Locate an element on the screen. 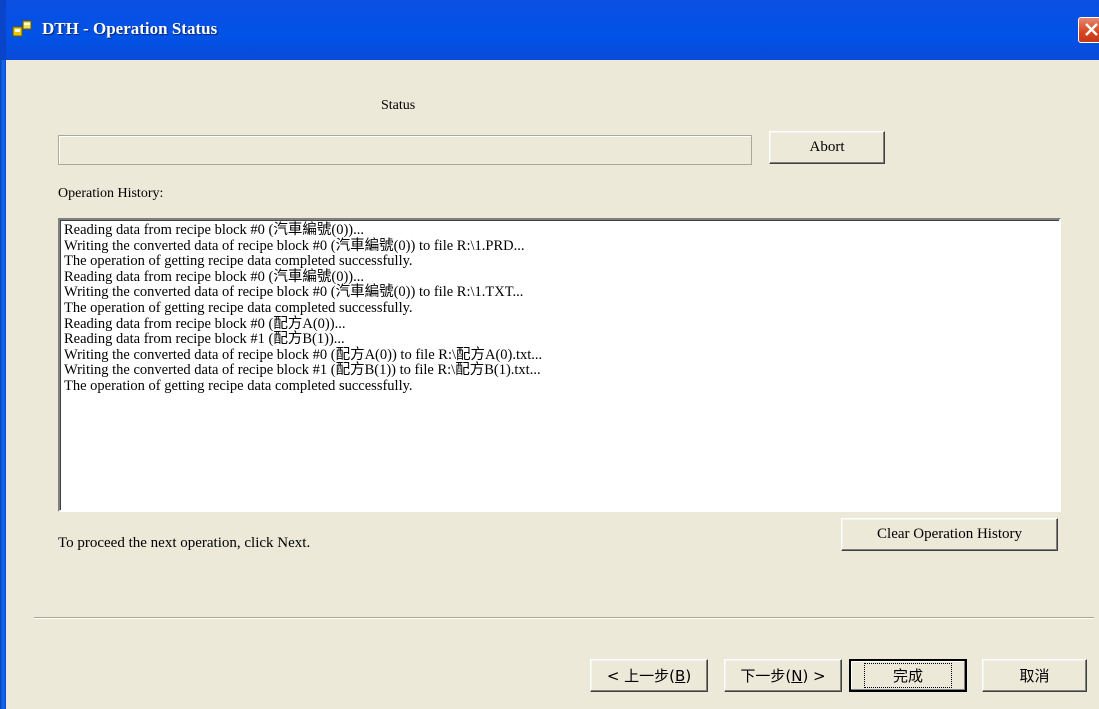 This screenshot has height=709, width=1099. next-button: 下一步(N) > is located at coordinates (783, 675).